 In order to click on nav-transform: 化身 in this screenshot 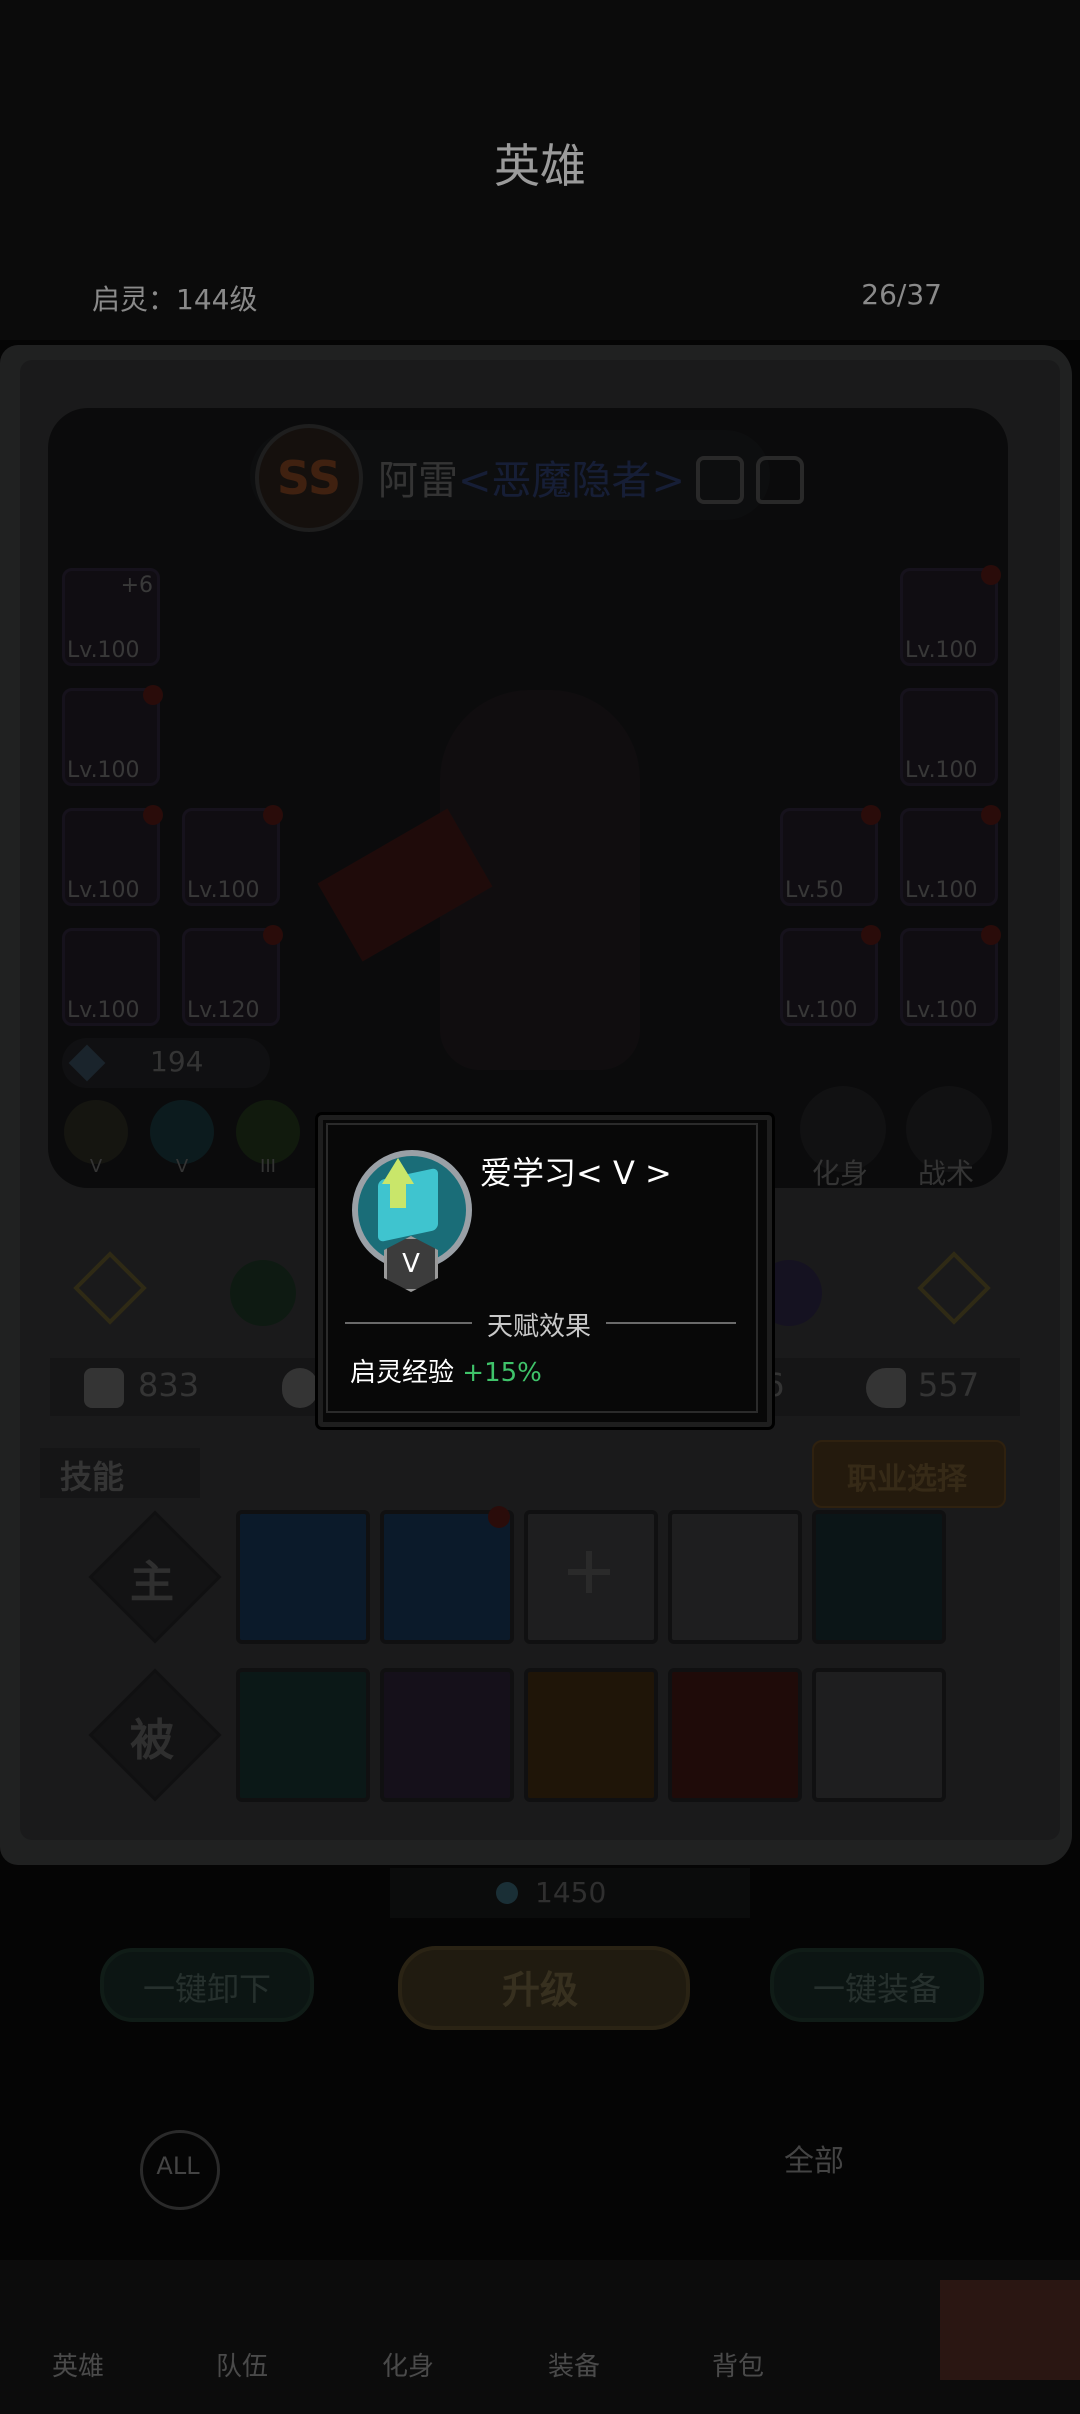, I will do `click(408, 2364)`.